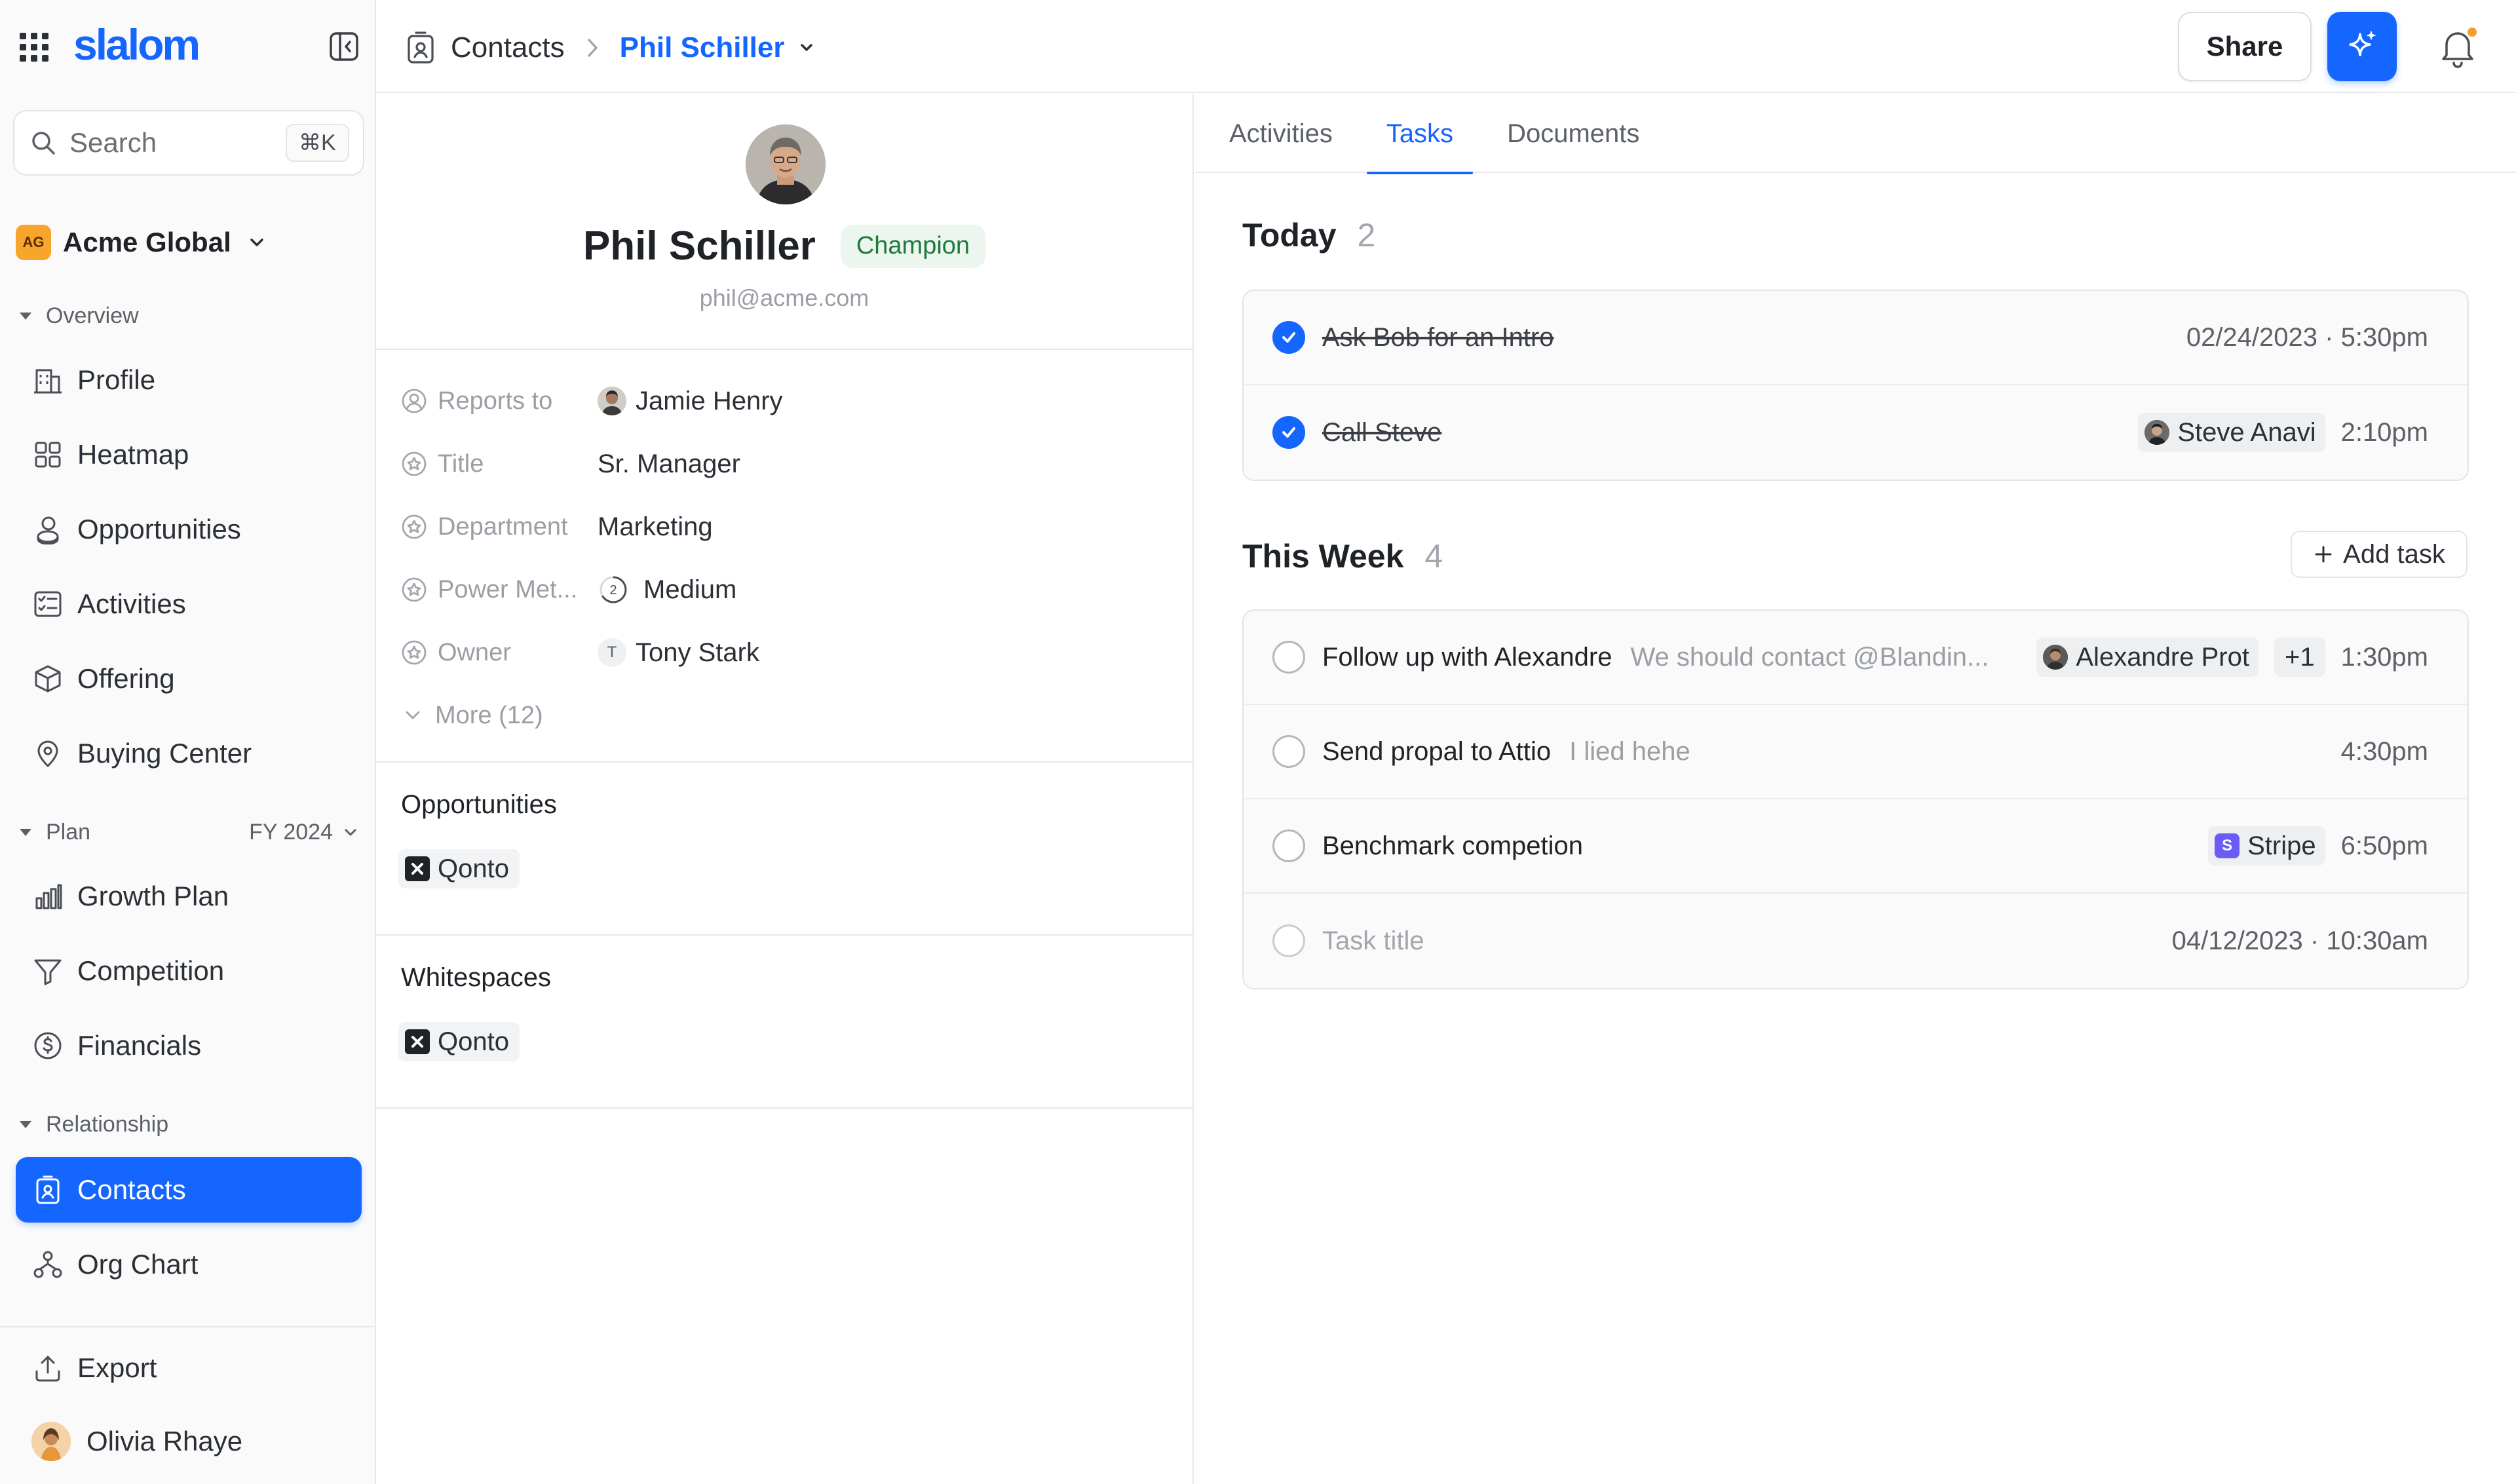 This screenshot has width=2516, height=1484. I want to click on sidebar-item-profile: Profile, so click(189, 380).